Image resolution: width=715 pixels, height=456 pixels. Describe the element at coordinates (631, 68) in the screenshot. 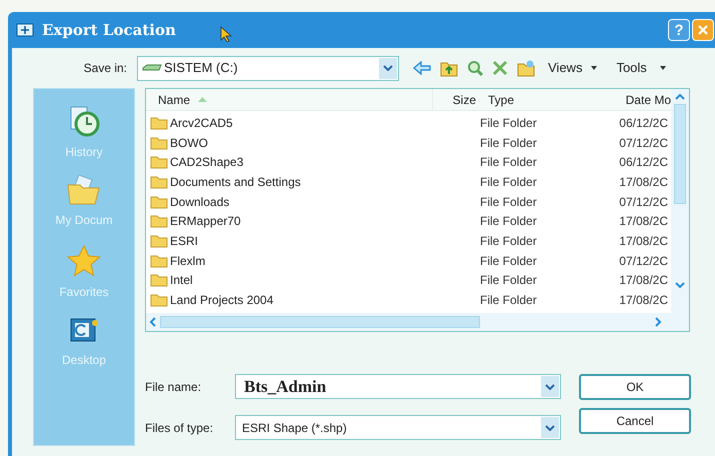

I see `tools-button: Tools` at that location.